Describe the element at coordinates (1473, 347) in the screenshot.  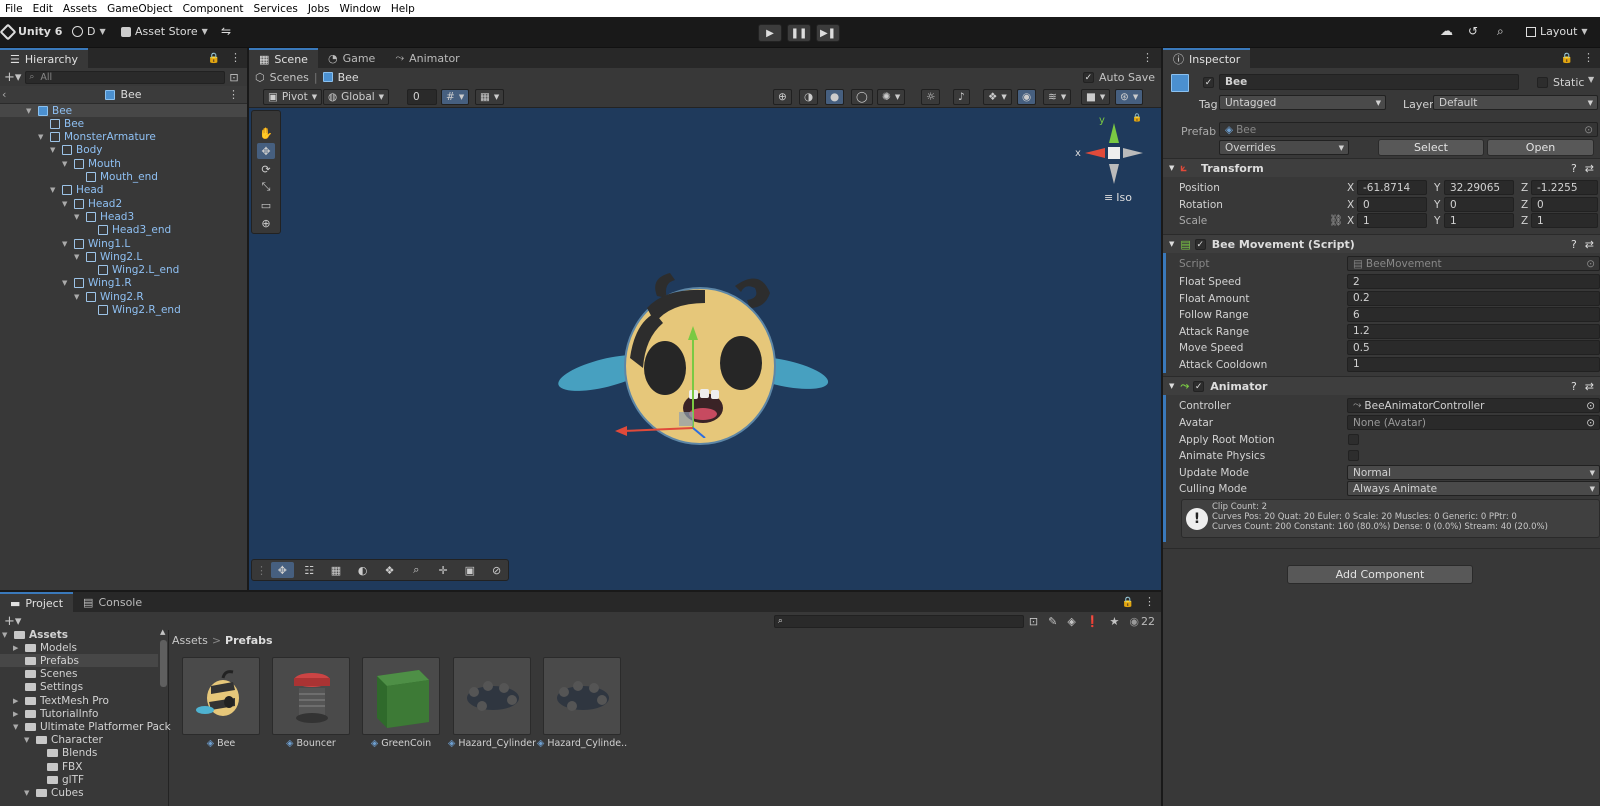
I see `bee-movement-field-input: 0.5` at that location.